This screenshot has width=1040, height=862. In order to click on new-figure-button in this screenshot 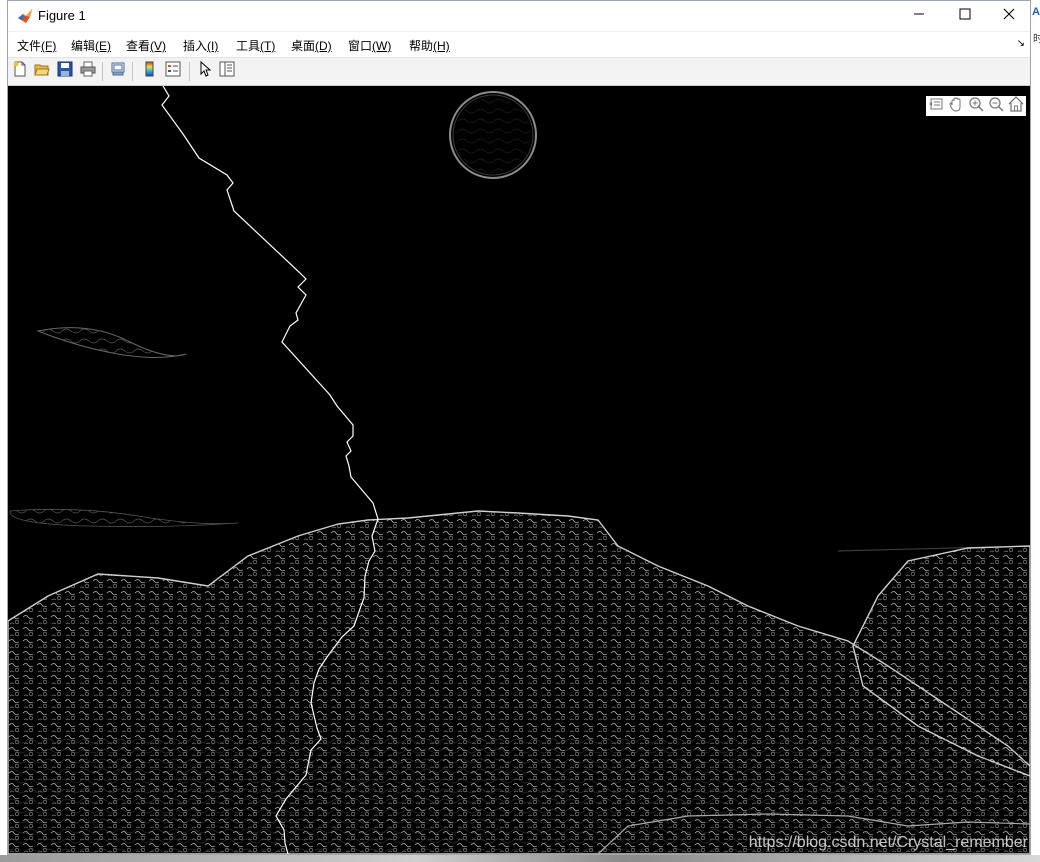, I will do `click(20, 71)`.